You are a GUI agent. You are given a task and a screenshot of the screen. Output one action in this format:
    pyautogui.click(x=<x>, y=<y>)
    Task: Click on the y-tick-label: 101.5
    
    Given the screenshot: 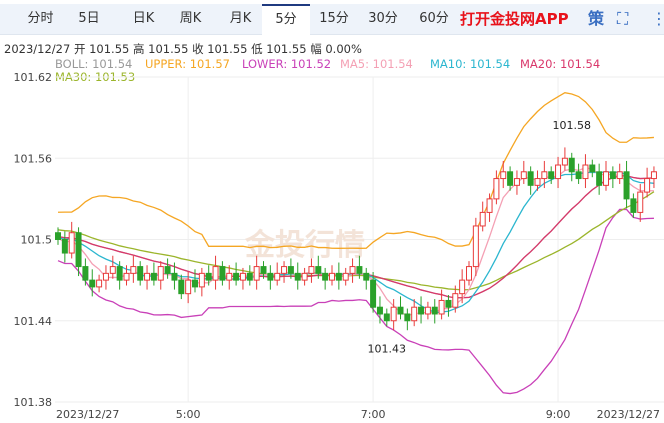 What is the action you would take?
    pyautogui.click(x=37, y=240)
    